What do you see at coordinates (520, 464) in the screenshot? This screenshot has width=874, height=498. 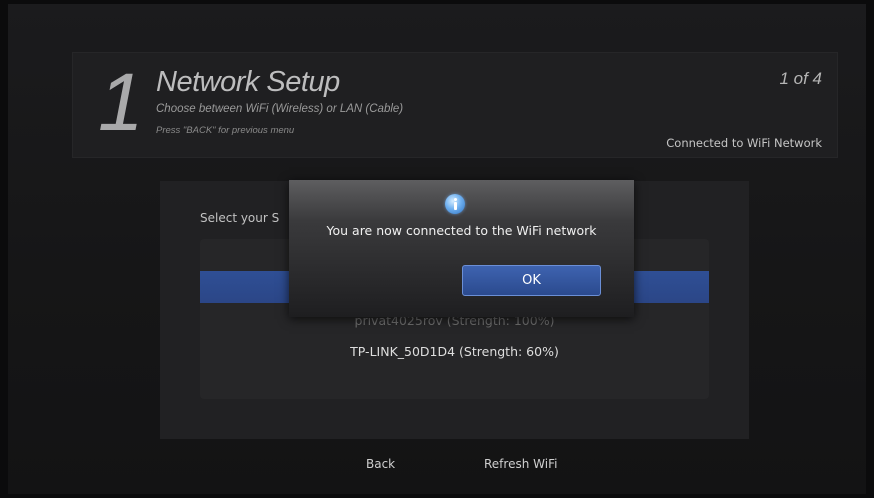 I see `refresh-wifi-button: Refresh WiFi` at bounding box center [520, 464].